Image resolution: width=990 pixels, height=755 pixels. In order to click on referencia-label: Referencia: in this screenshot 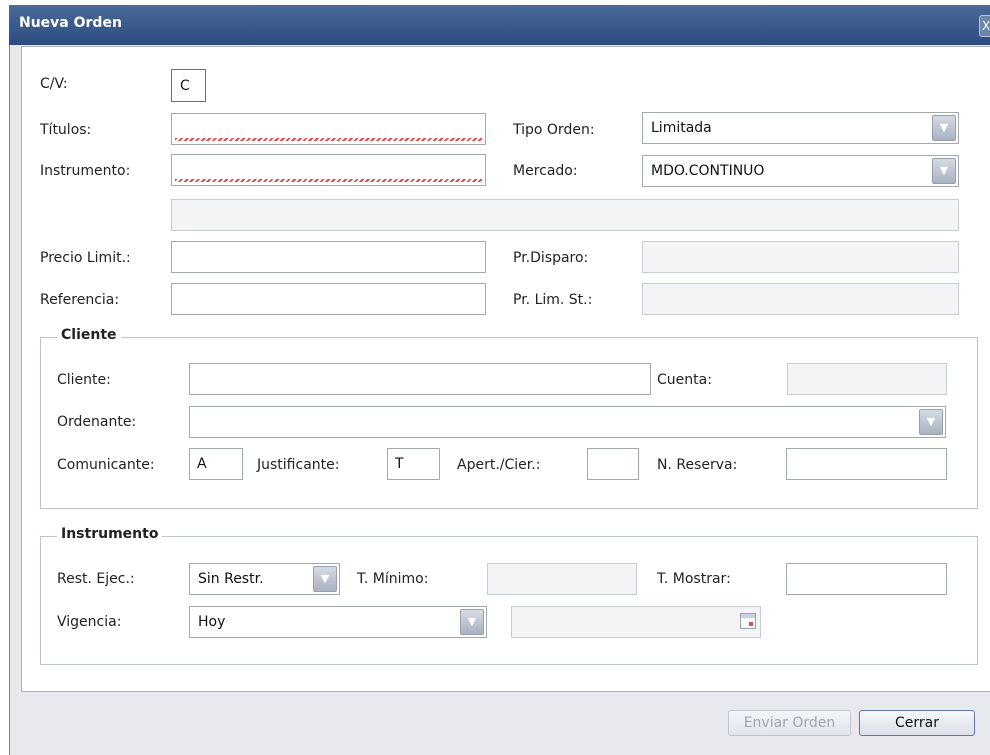, I will do `click(80, 300)`.